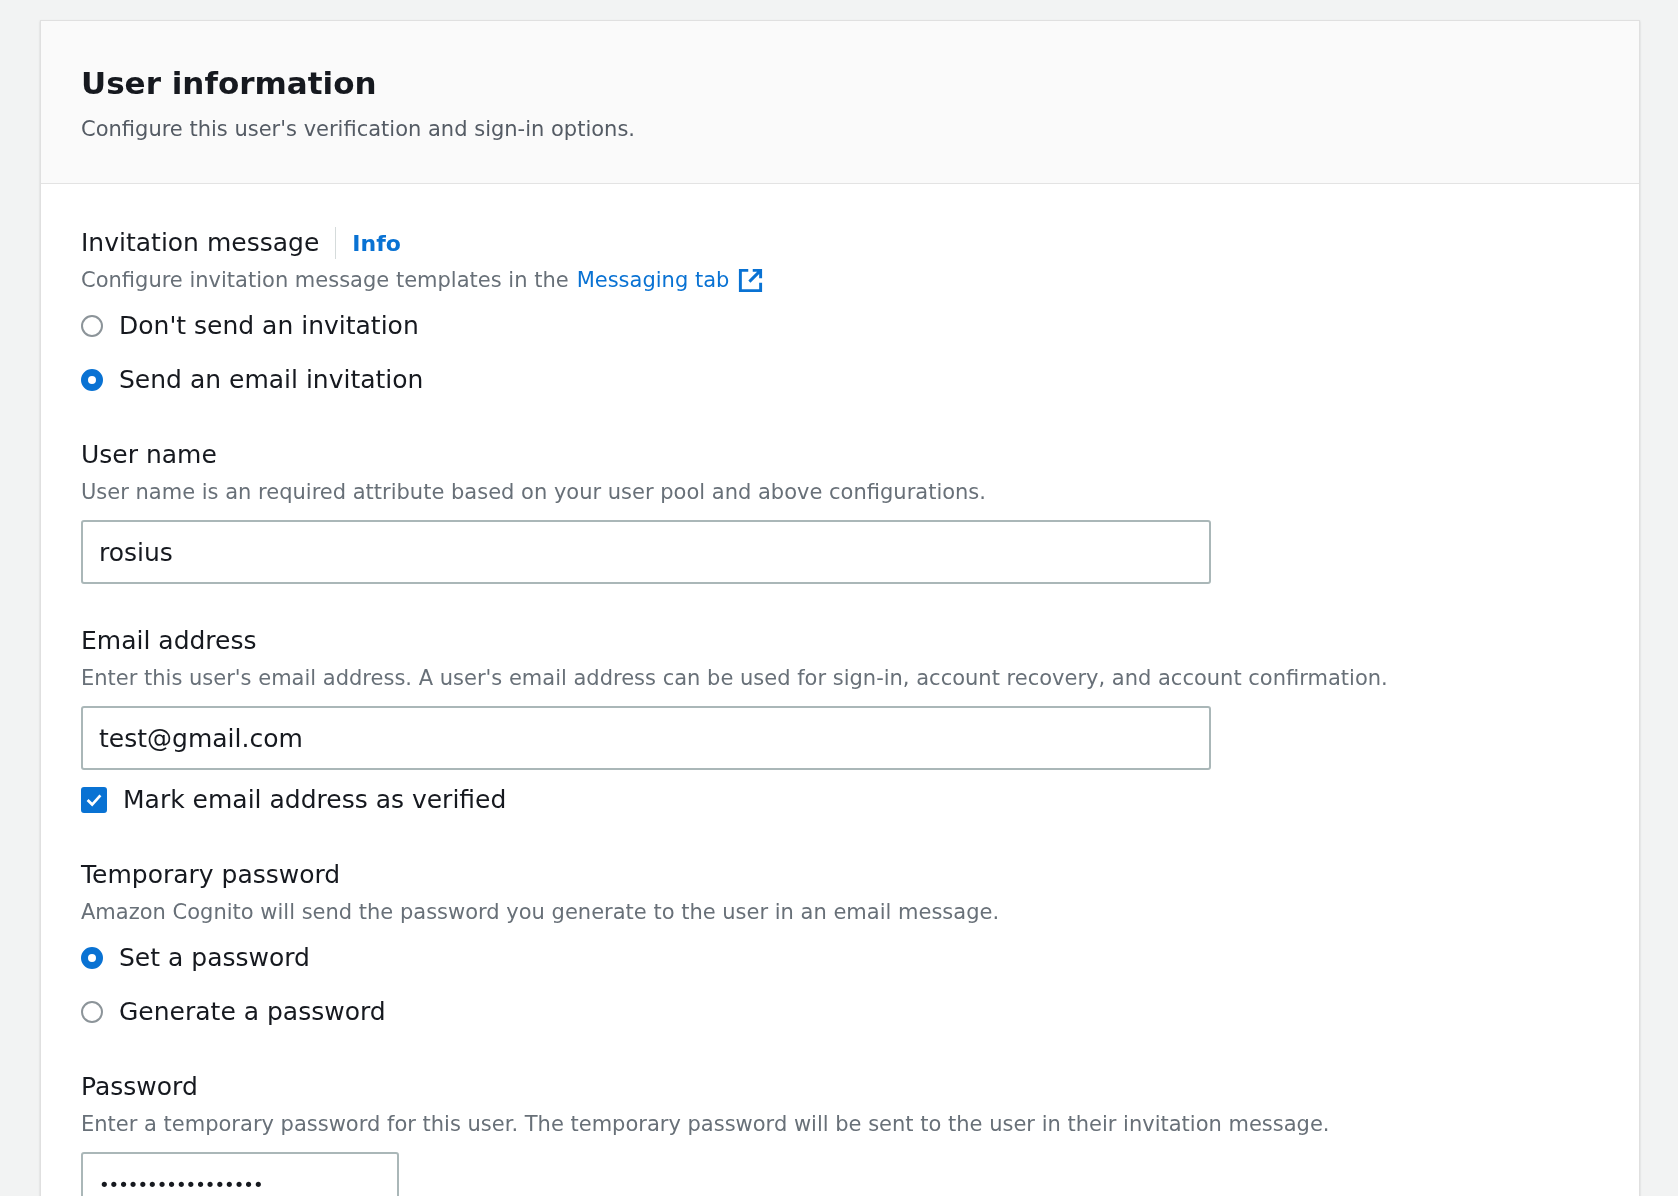 This screenshot has width=1678, height=1196. What do you see at coordinates (240, 1174) in the screenshot?
I see `password-input: •••••••••••••••••` at bounding box center [240, 1174].